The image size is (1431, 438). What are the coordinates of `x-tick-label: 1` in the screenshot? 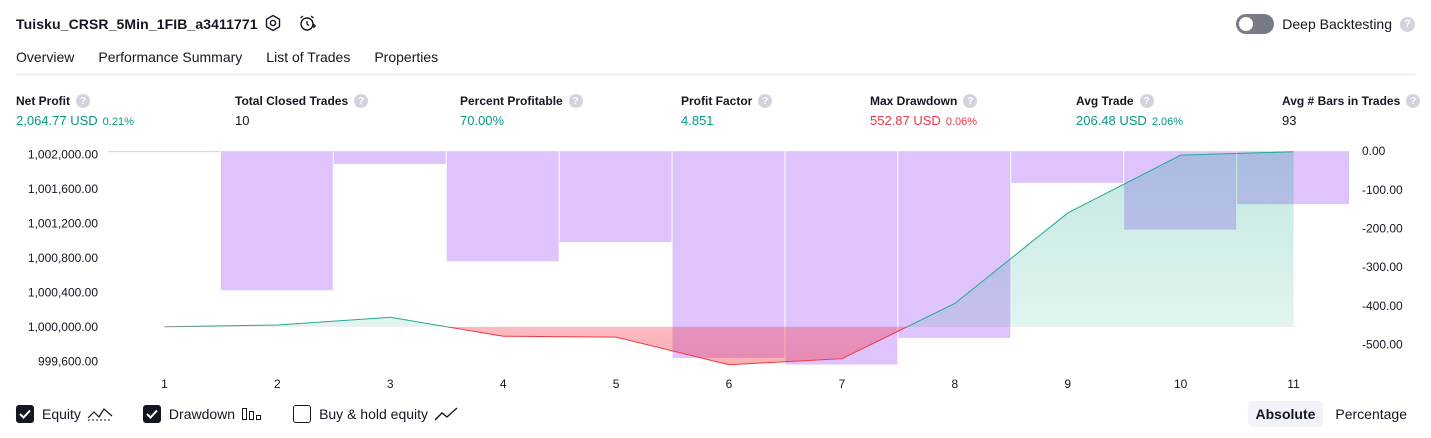 It's located at (164, 384).